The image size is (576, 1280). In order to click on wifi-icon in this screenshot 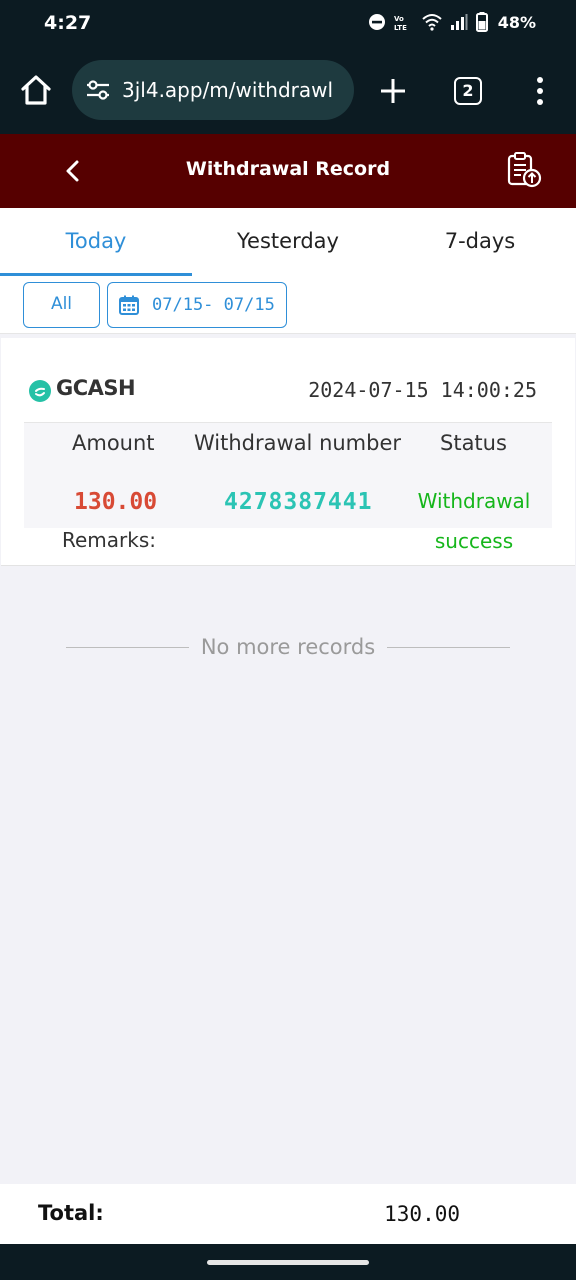, I will do `click(432, 22)`.